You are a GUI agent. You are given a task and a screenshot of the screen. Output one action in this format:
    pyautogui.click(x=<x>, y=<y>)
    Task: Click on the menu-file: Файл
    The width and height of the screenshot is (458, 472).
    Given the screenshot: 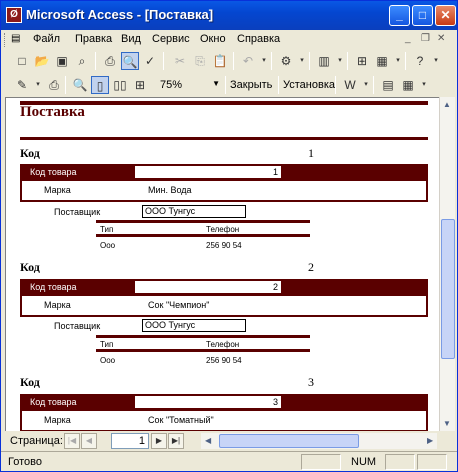 What is the action you would take?
    pyautogui.click(x=46, y=39)
    